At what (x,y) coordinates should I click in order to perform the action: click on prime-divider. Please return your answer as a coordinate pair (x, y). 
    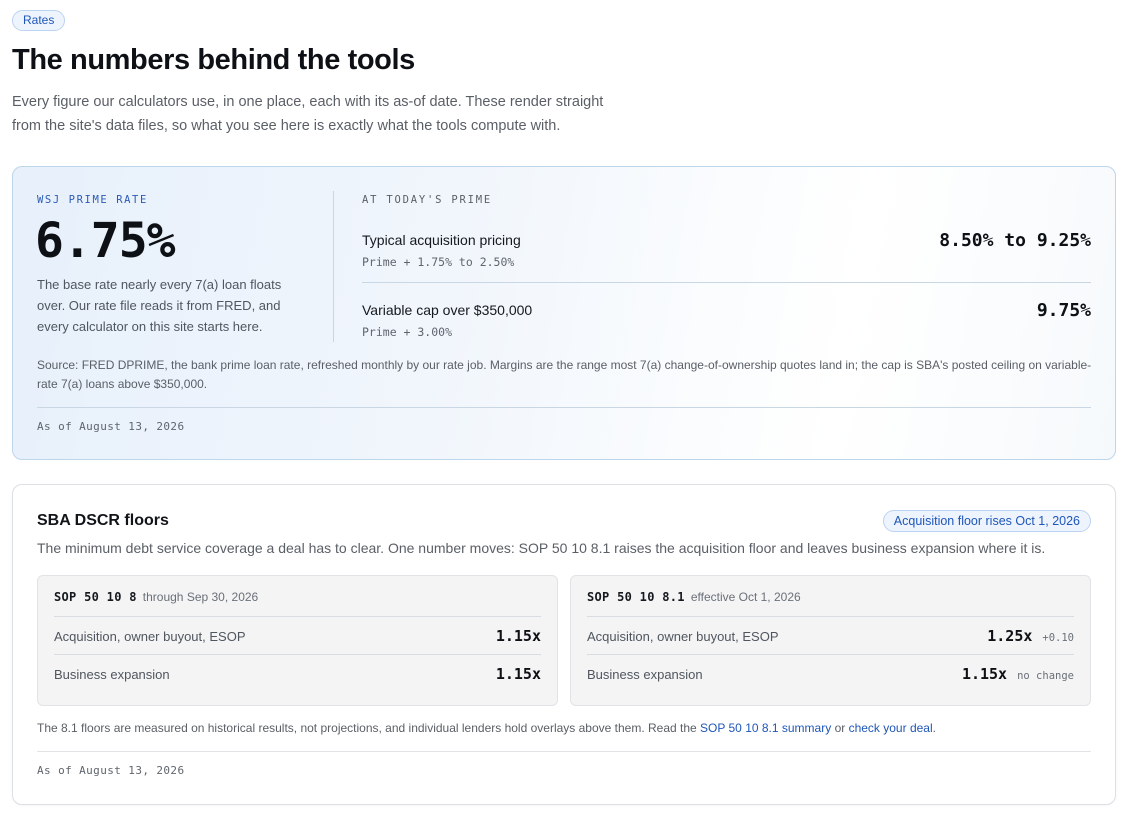
    Looking at the image, I should click on (333, 266).